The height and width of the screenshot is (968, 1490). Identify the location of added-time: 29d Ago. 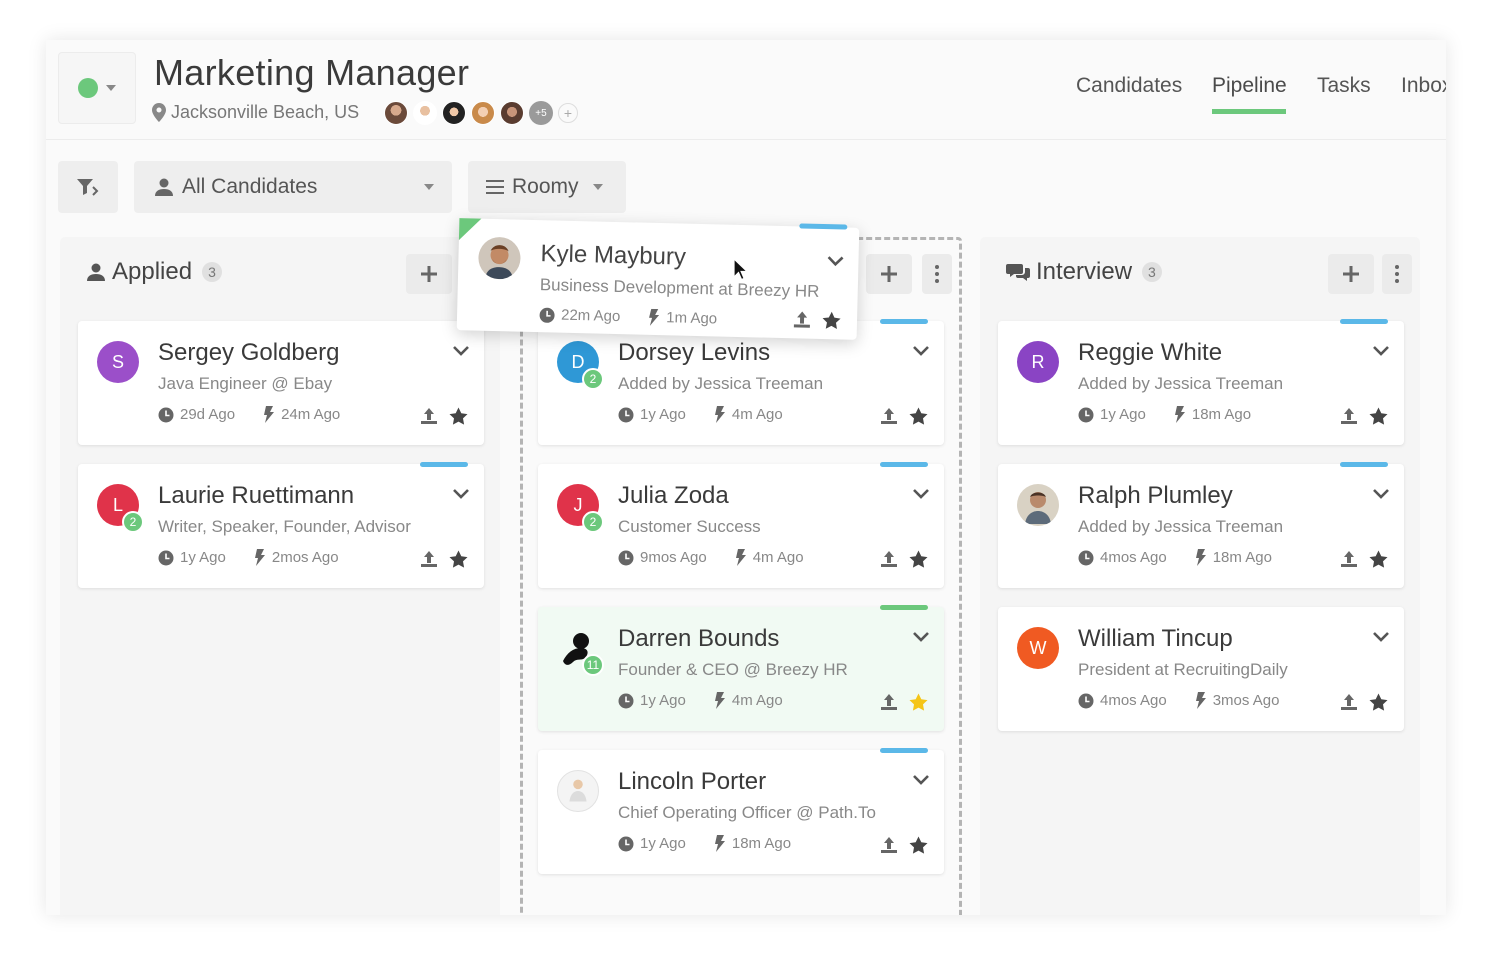
(208, 414).